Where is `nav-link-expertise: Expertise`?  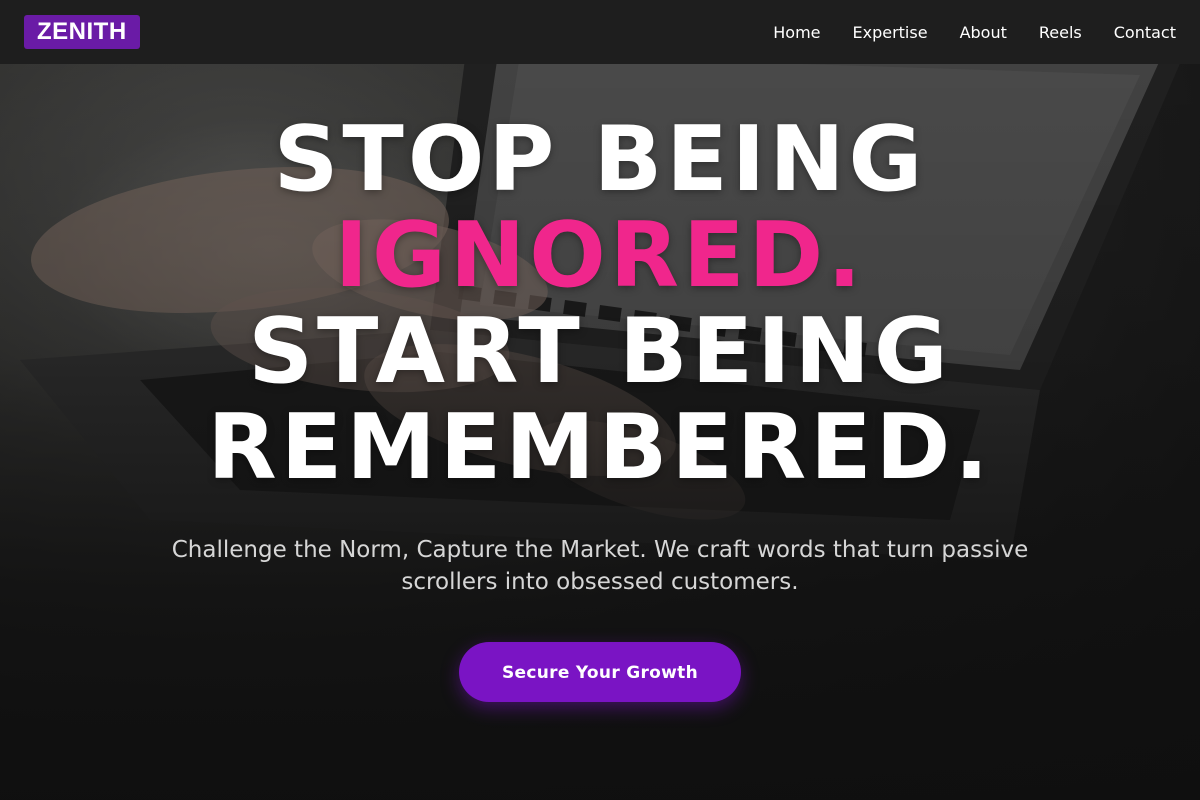 nav-link-expertise: Expertise is located at coordinates (890, 32).